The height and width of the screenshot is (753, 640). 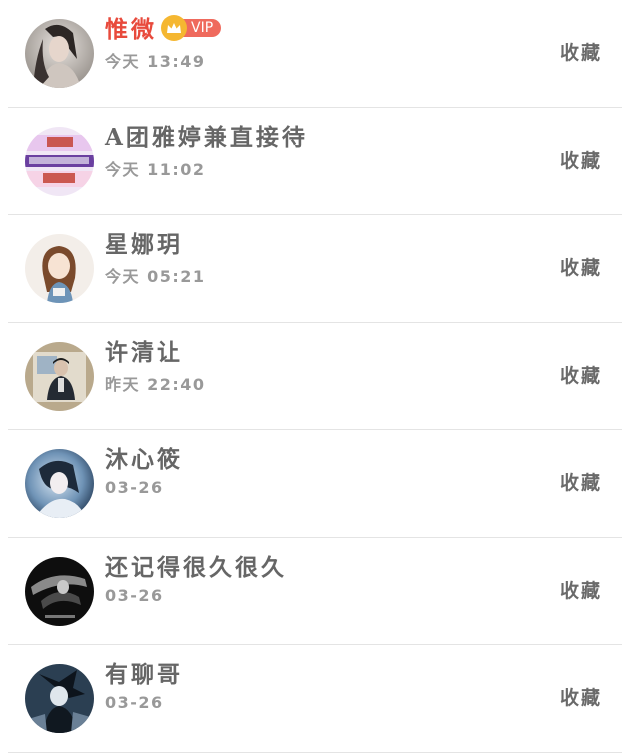 What do you see at coordinates (155, 276) in the screenshot?
I see `message-time: 今天 05:21` at bounding box center [155, 276].